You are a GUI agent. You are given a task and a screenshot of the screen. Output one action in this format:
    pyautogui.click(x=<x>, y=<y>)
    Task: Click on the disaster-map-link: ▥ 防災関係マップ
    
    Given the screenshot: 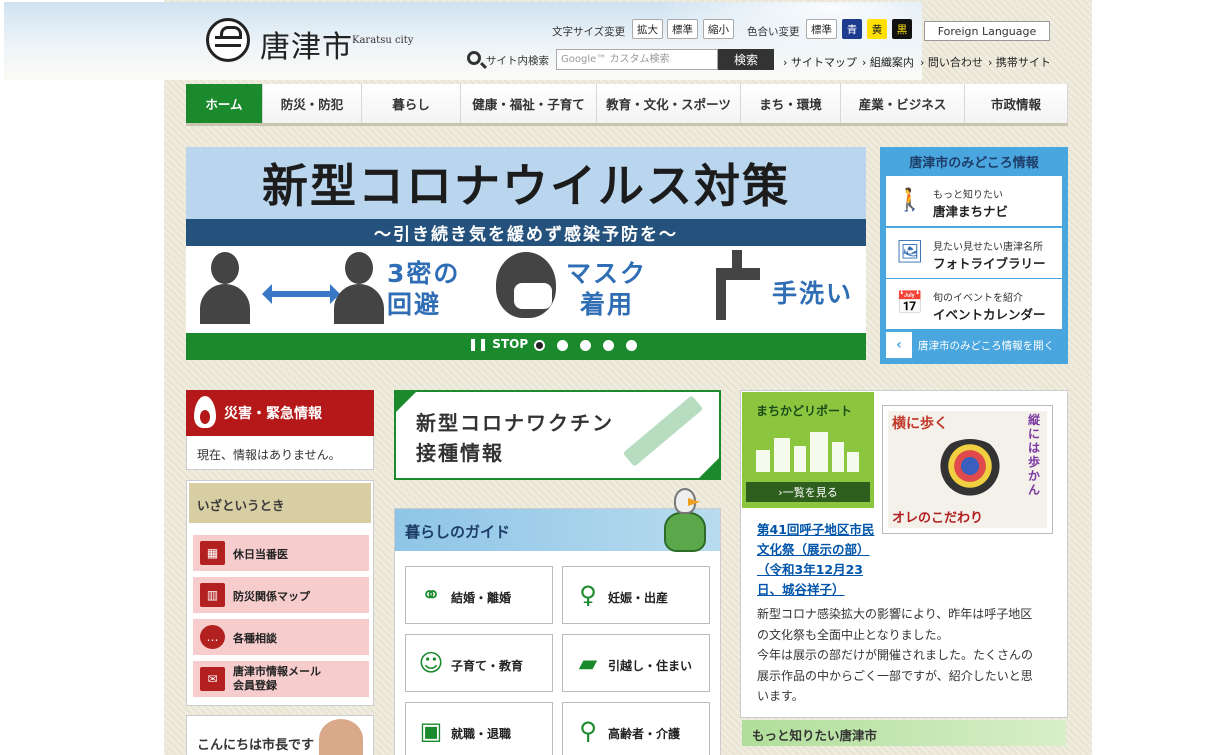 What is the action you would take?
    pyautogui.click(x=281, y=595)
    